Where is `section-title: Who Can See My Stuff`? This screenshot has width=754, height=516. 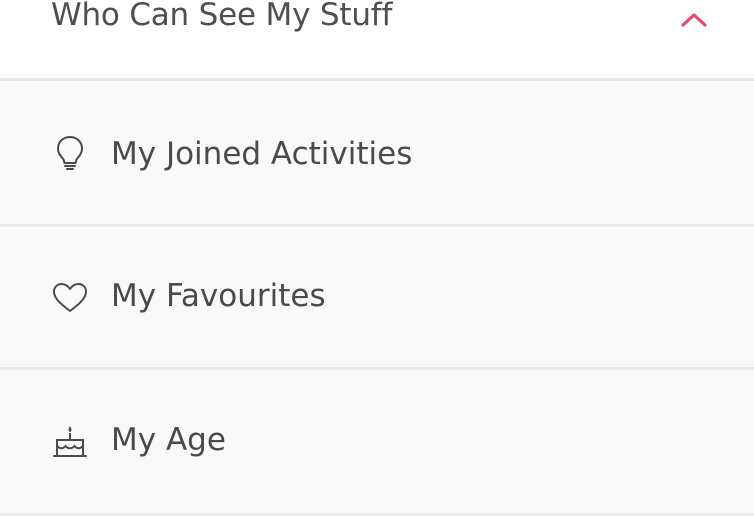
section-title: Who Can See My Stuff is located at coordinates (222, 16).